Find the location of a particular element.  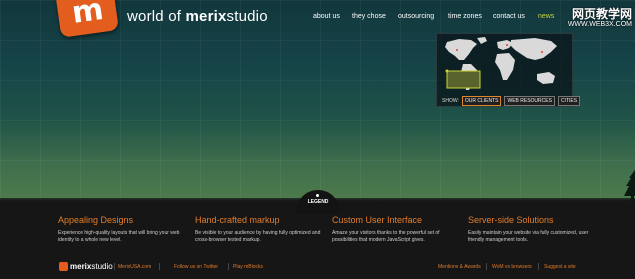

nav-item-about-us: about us is located at coordinates (326, 16).